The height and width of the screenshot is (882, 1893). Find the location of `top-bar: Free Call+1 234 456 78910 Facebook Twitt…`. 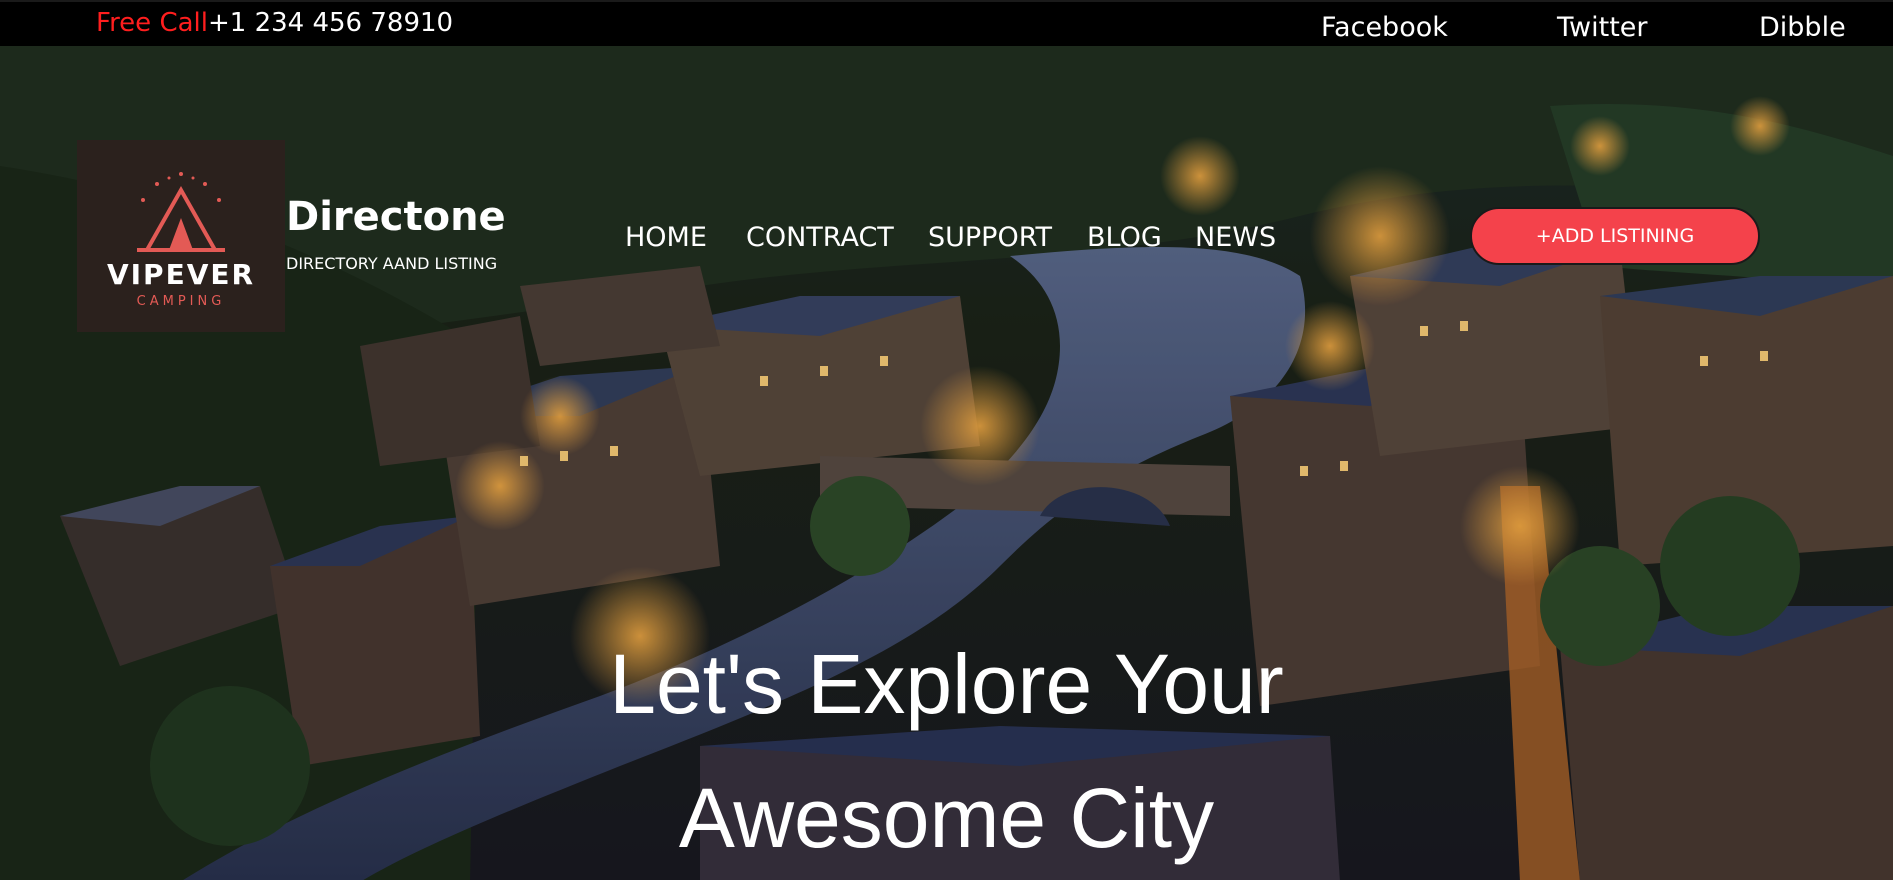

top-bar: Free Call+1 234 456 78910 Facebook Twitt… is located at coordinates (946, 23).